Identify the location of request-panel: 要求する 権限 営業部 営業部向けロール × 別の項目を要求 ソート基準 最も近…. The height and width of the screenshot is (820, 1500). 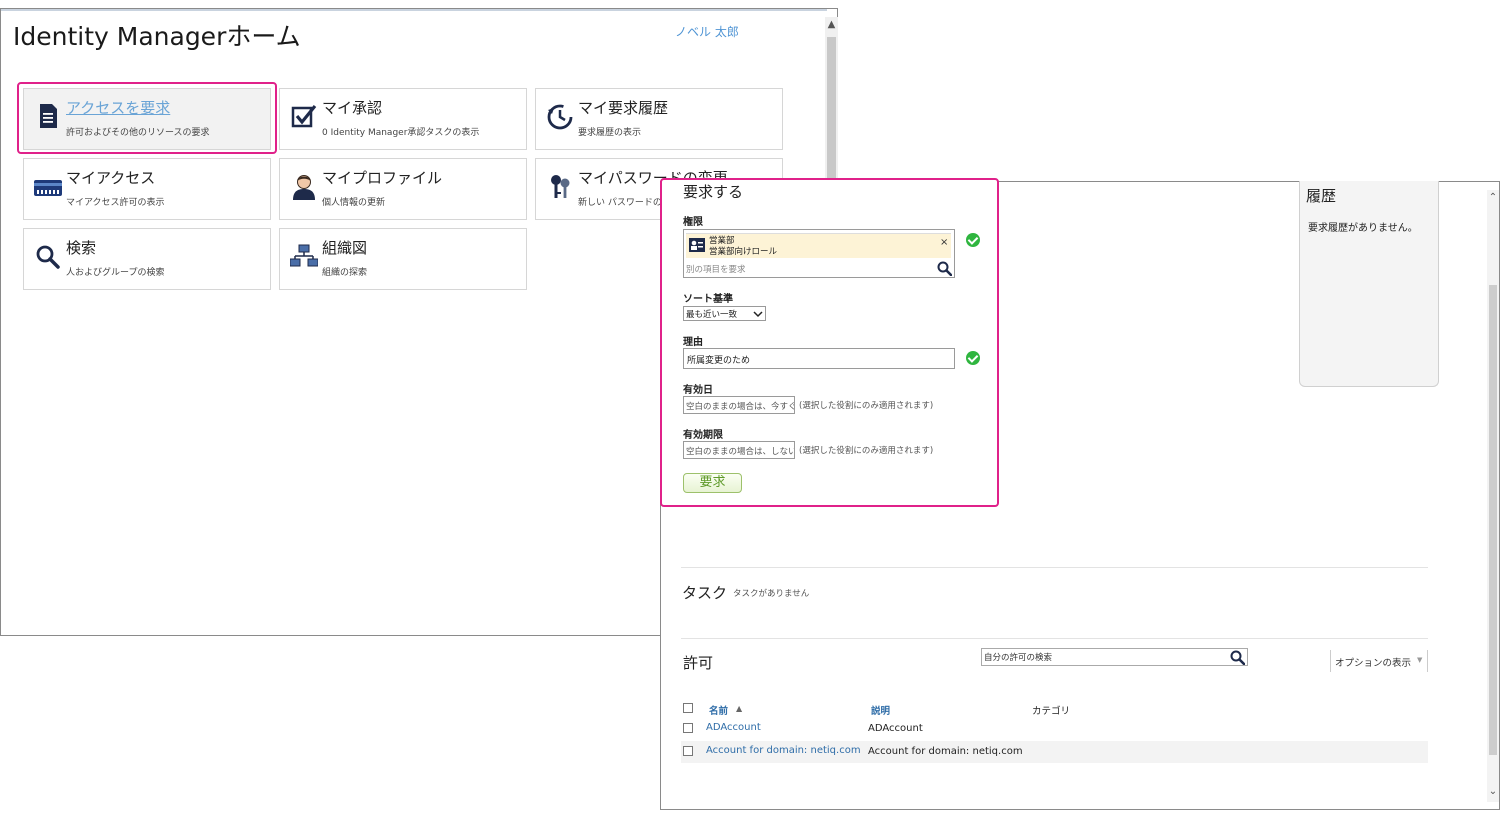
(829, 342).